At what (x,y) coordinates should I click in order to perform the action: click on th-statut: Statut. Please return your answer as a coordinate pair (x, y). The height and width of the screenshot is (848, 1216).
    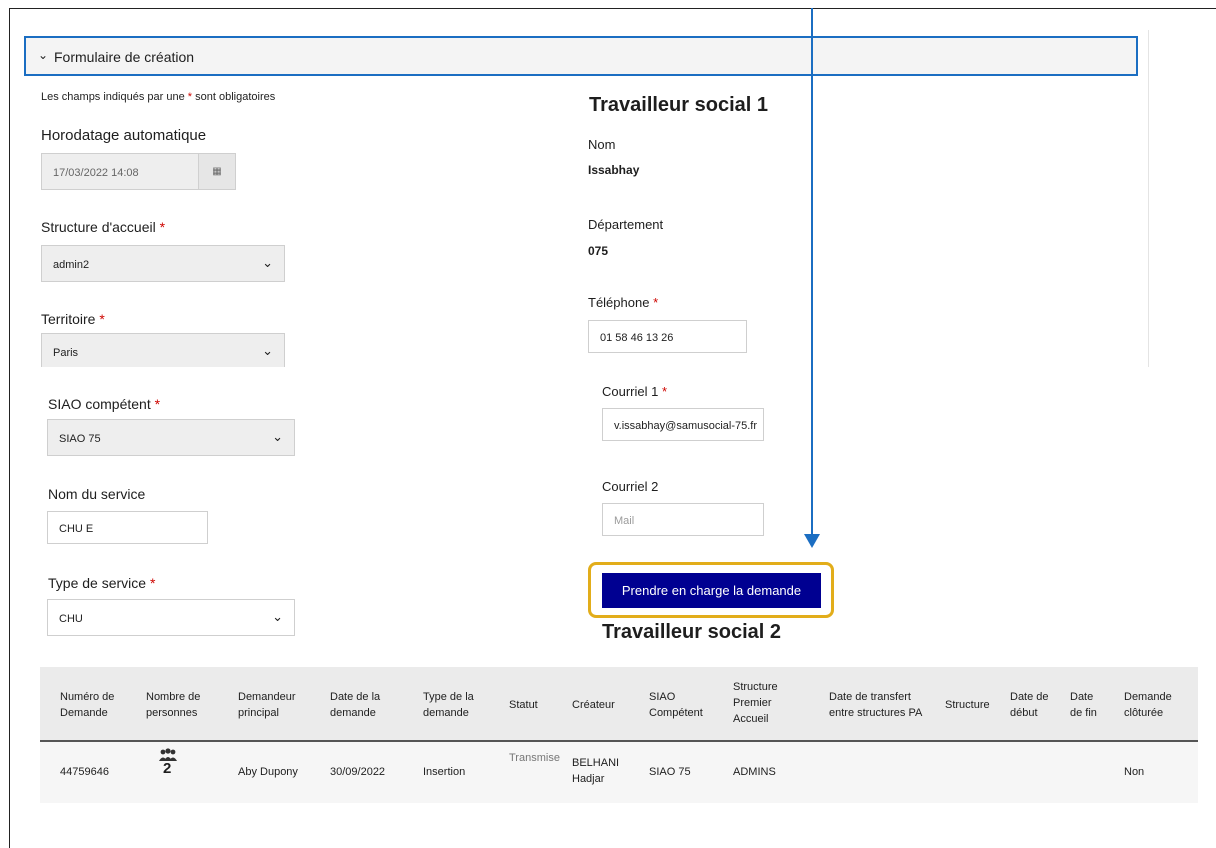
    Looking at the image, I should click on (534, 705).